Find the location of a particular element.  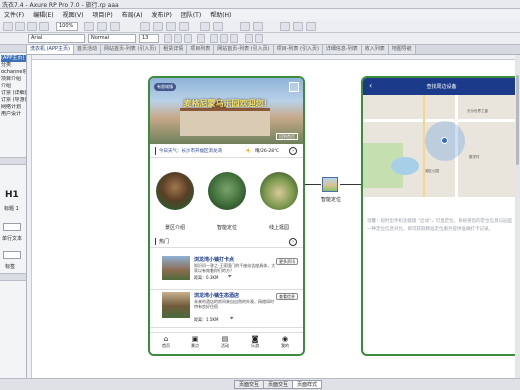

news-more-button: 更多资讯 is located at coordinates (287, 261).